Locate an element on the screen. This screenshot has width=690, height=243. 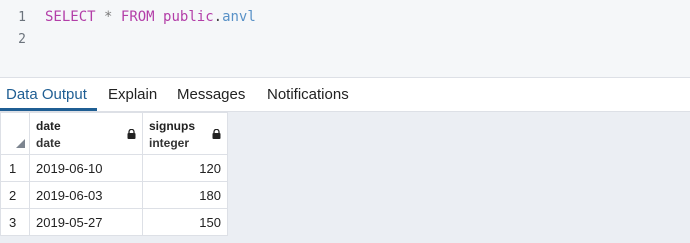
row-number: 3 is located at coordinates (15, 222).